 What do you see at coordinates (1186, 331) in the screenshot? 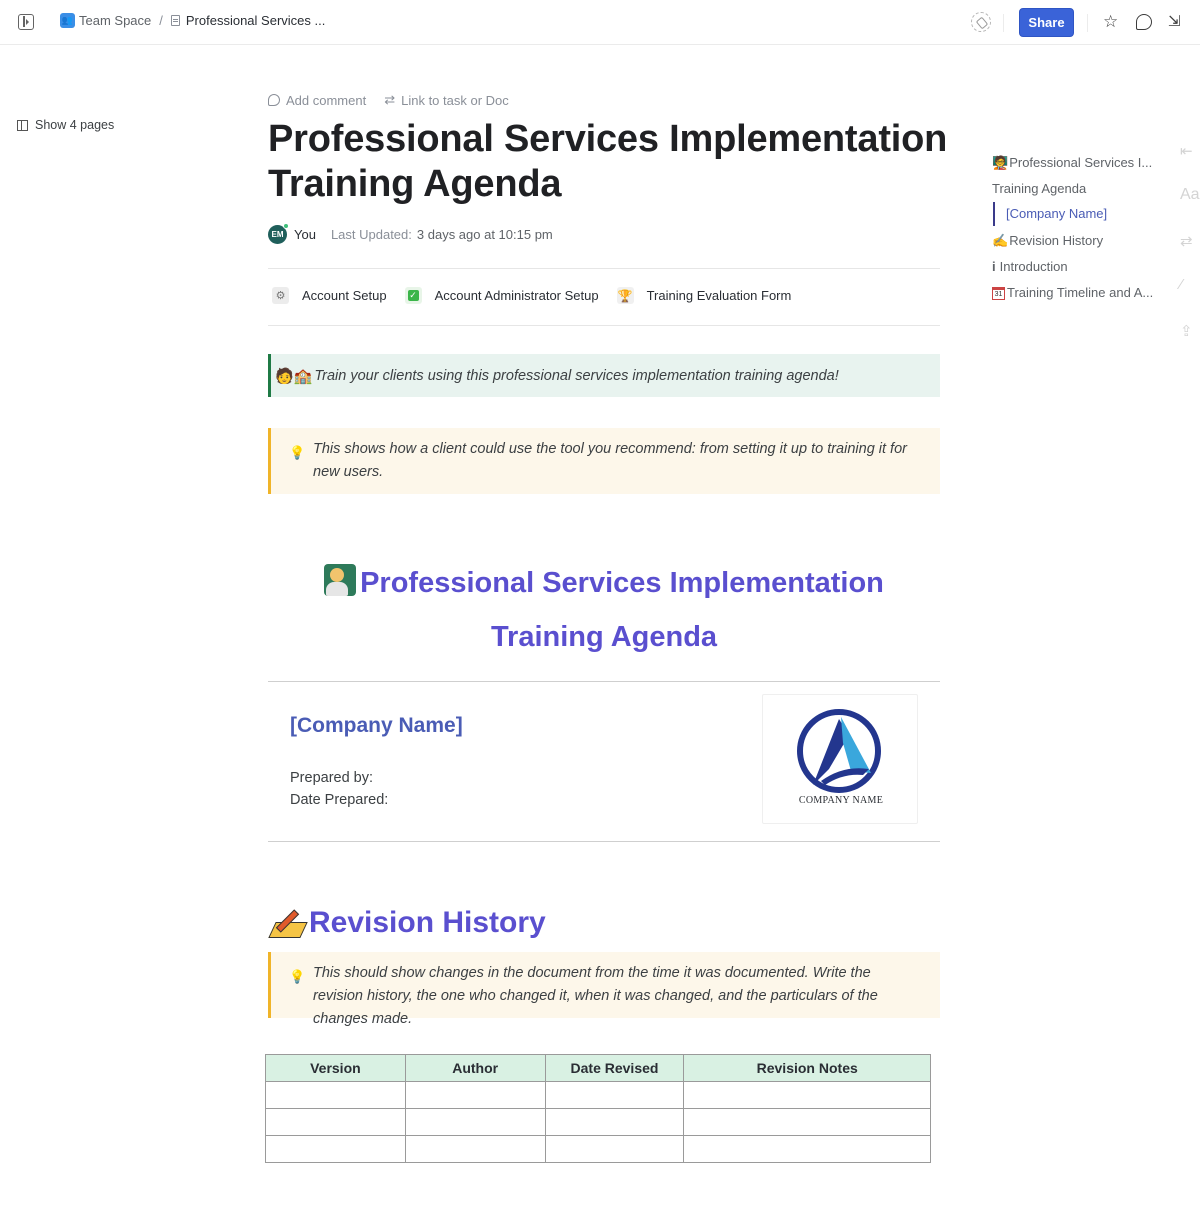
I see `upload-icon: ⇪` at bounding box center [1186, 331].